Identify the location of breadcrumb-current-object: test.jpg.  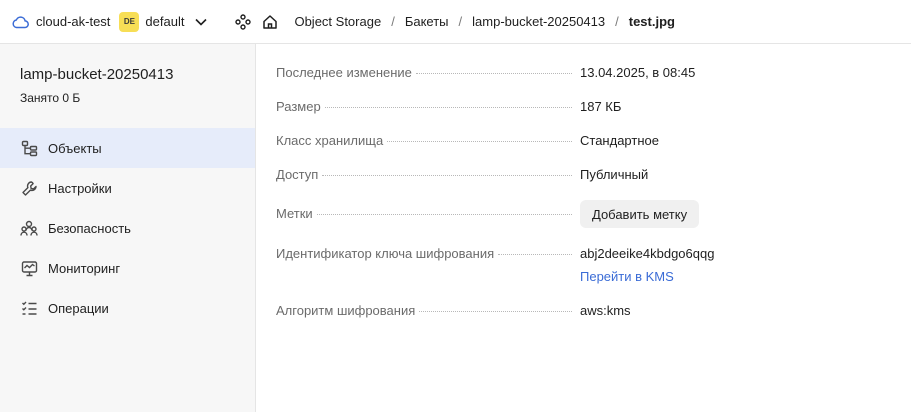
(651, 21).